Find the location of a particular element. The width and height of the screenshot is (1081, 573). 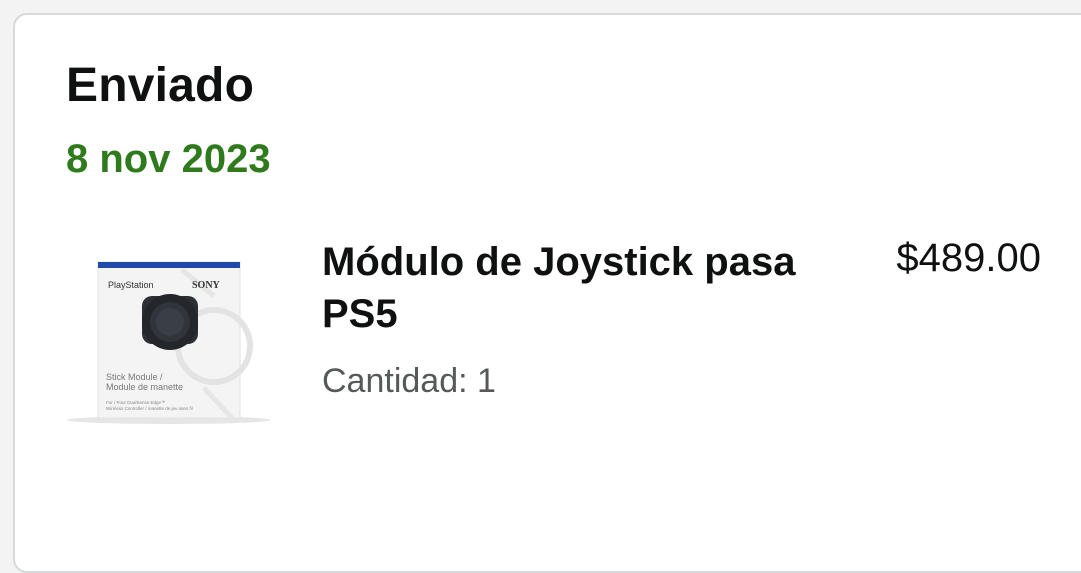

quantity-text: Cantidad: 1 is located at coordinates (409, 381).